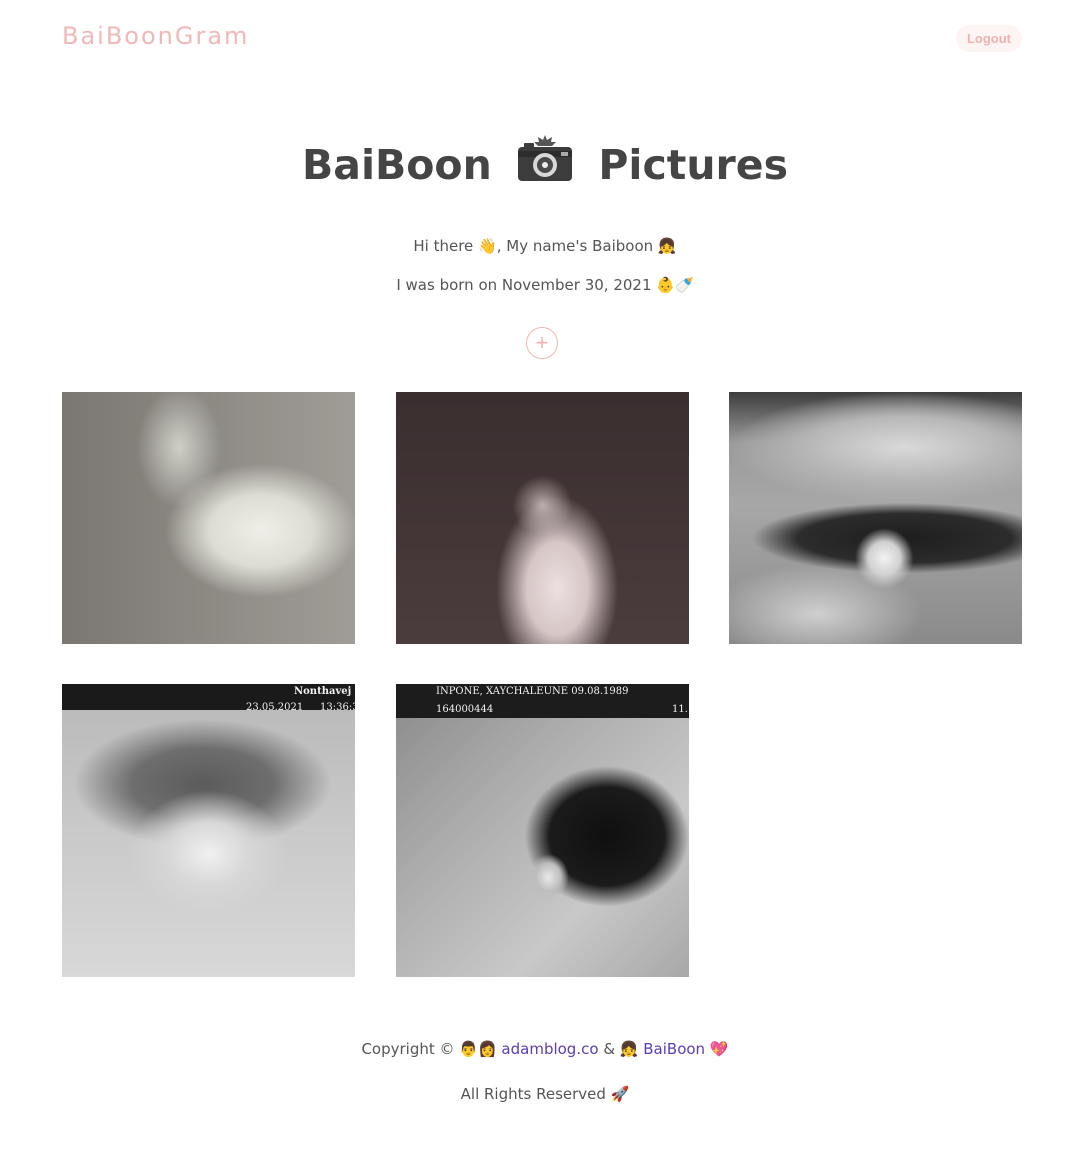 This screenshot has height=1162, width=1090. What do you see at coordinates (397, 165) in the screenshot?
I see `title-left: BaiBoon` at bounding box center [397, 165].